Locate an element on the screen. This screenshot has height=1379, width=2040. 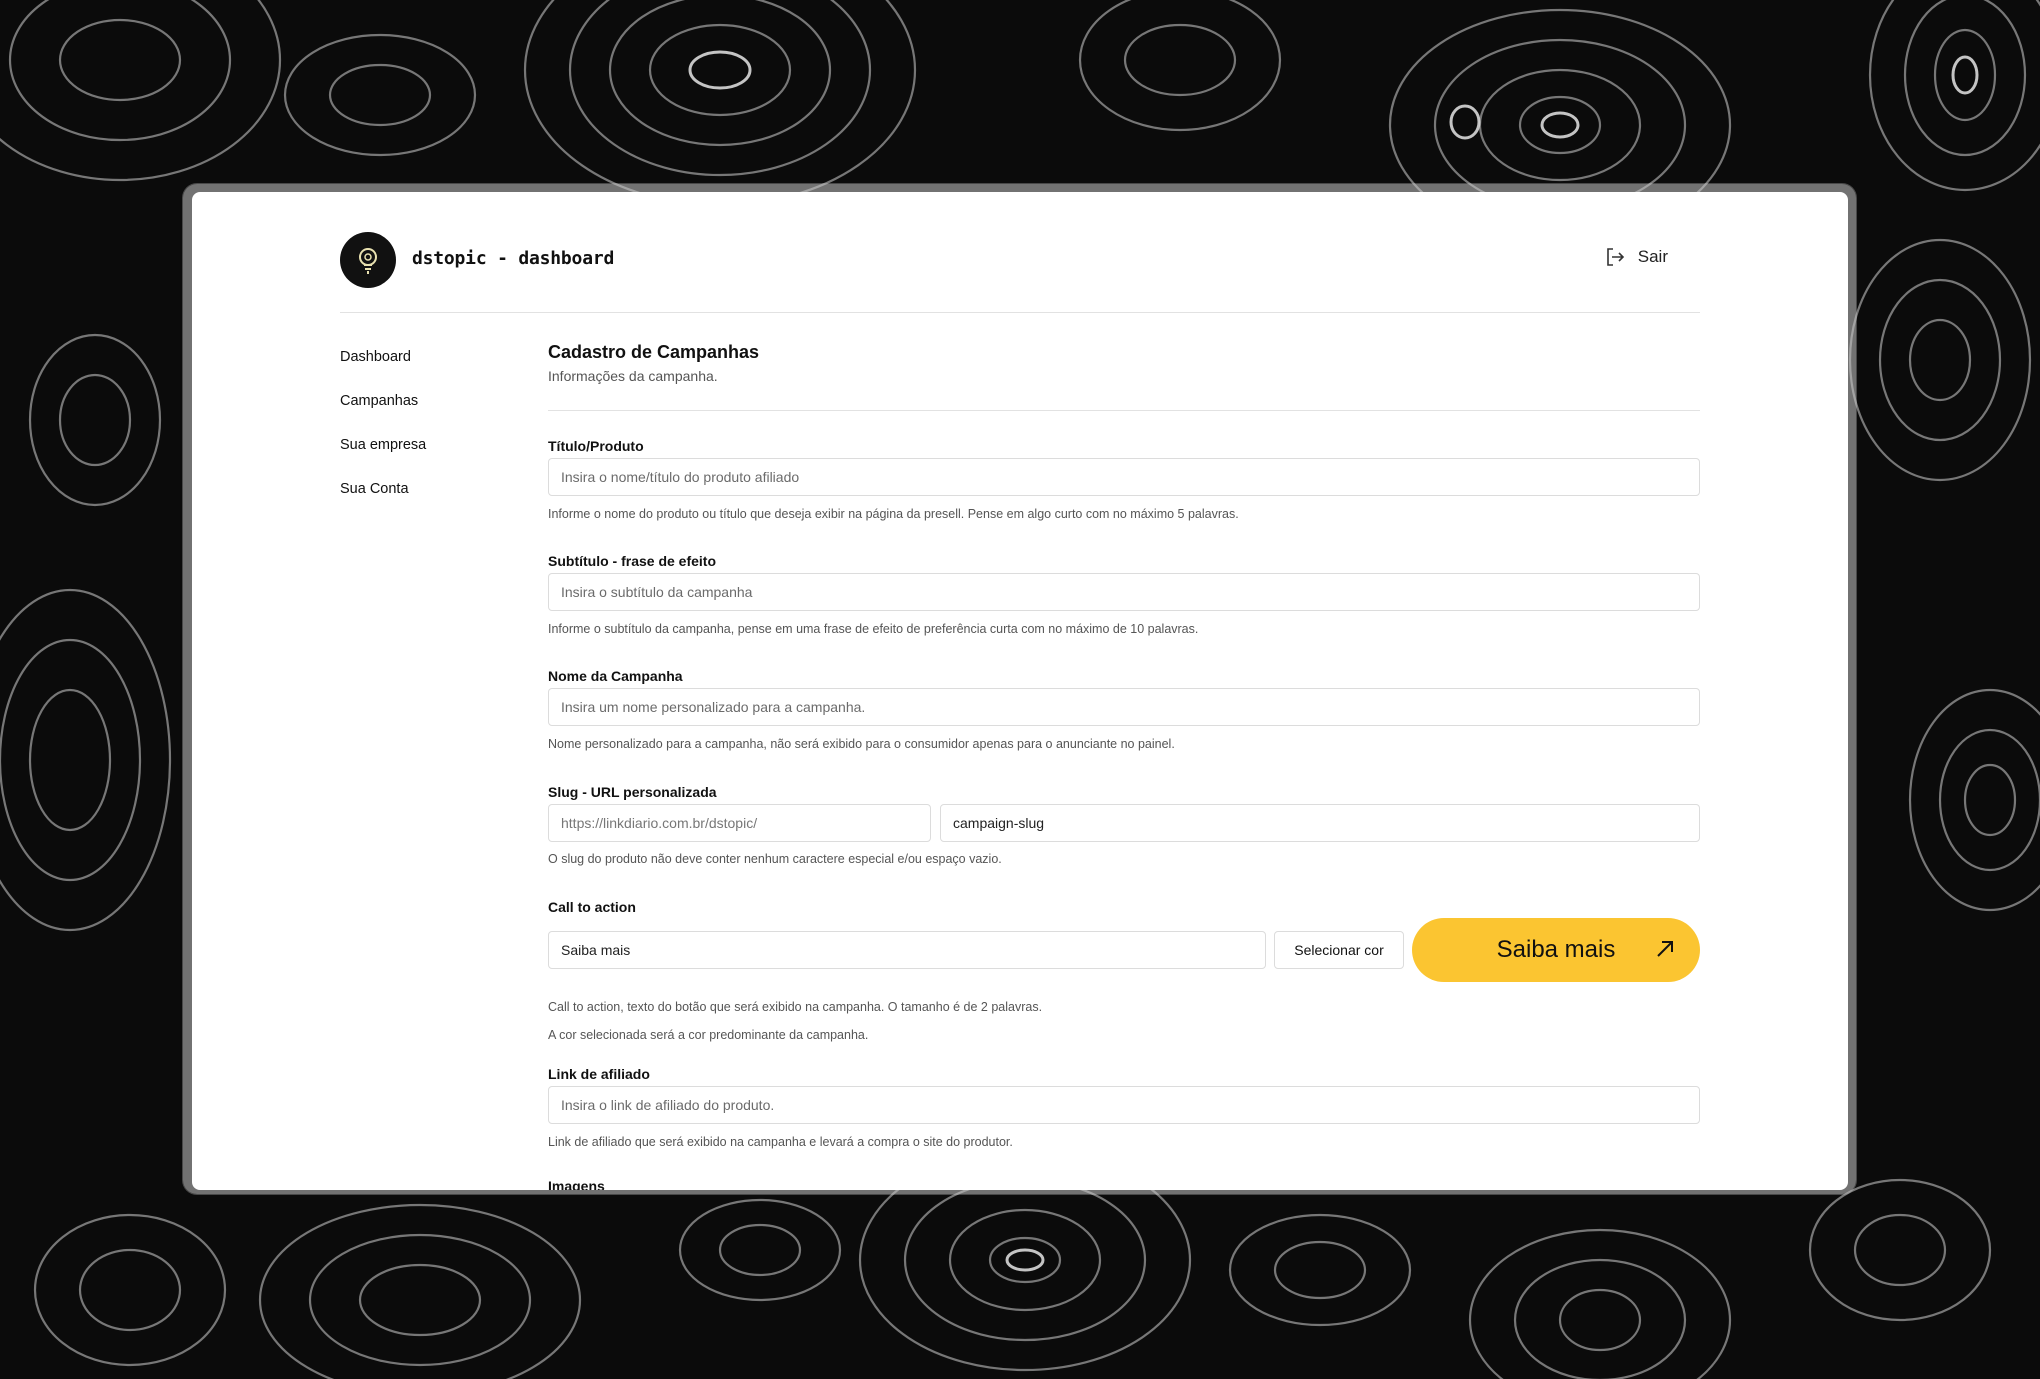
select-color-button: Selecionar cor is located at coordinates (1339, 950).